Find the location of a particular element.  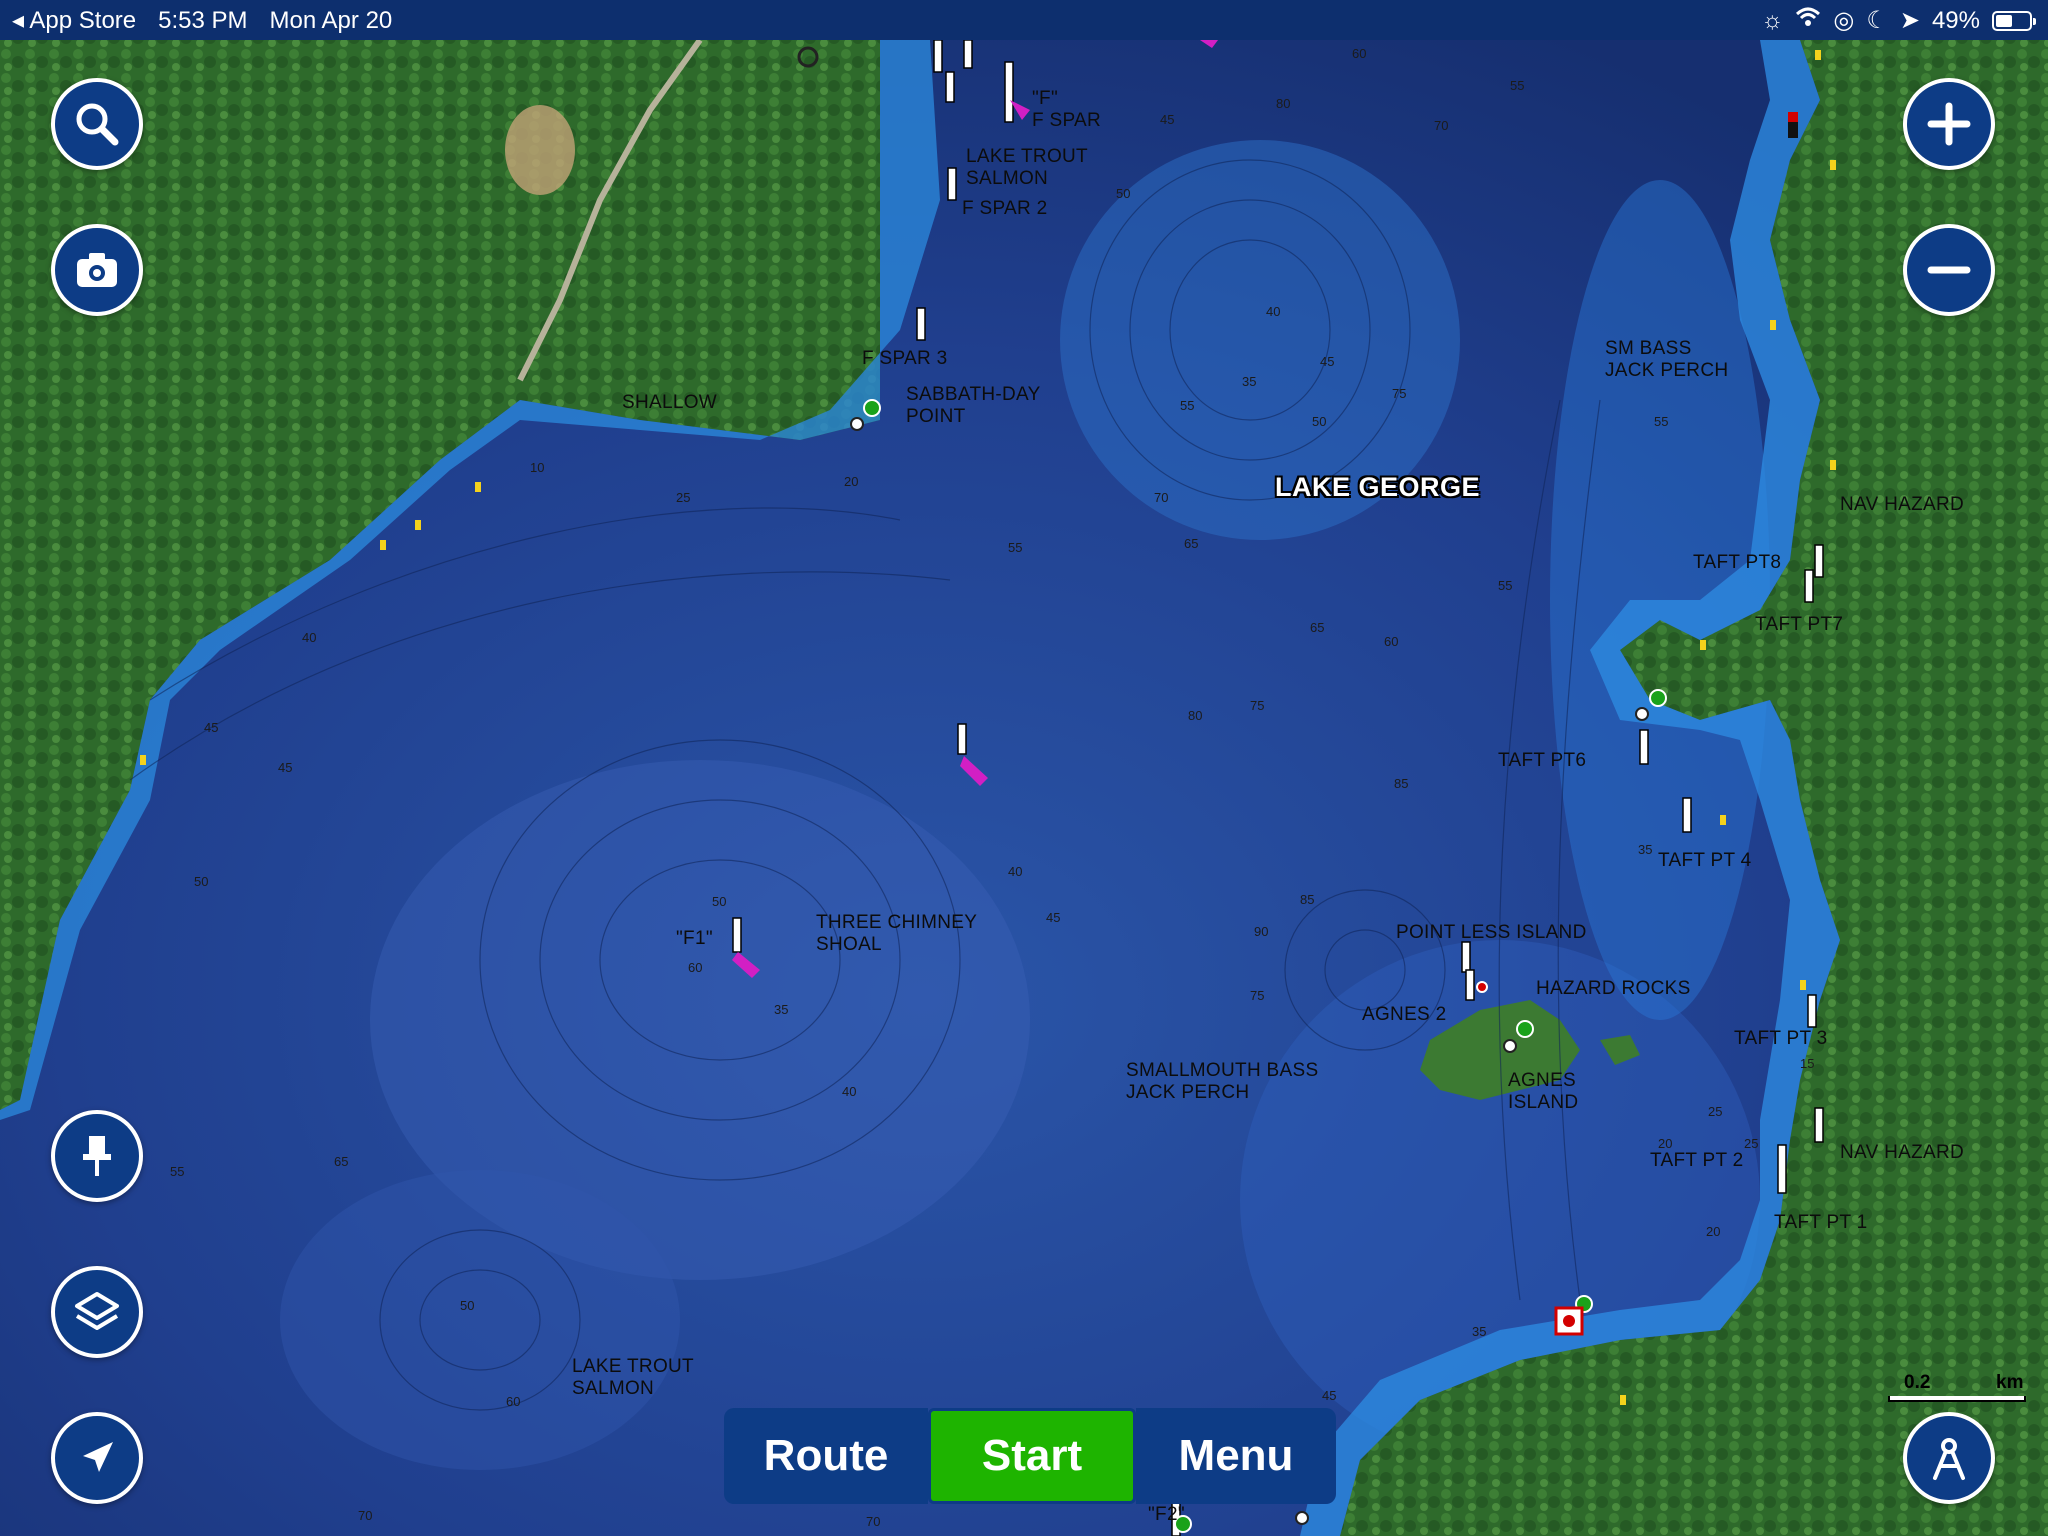

search-button is located at coordinates (97, 124).